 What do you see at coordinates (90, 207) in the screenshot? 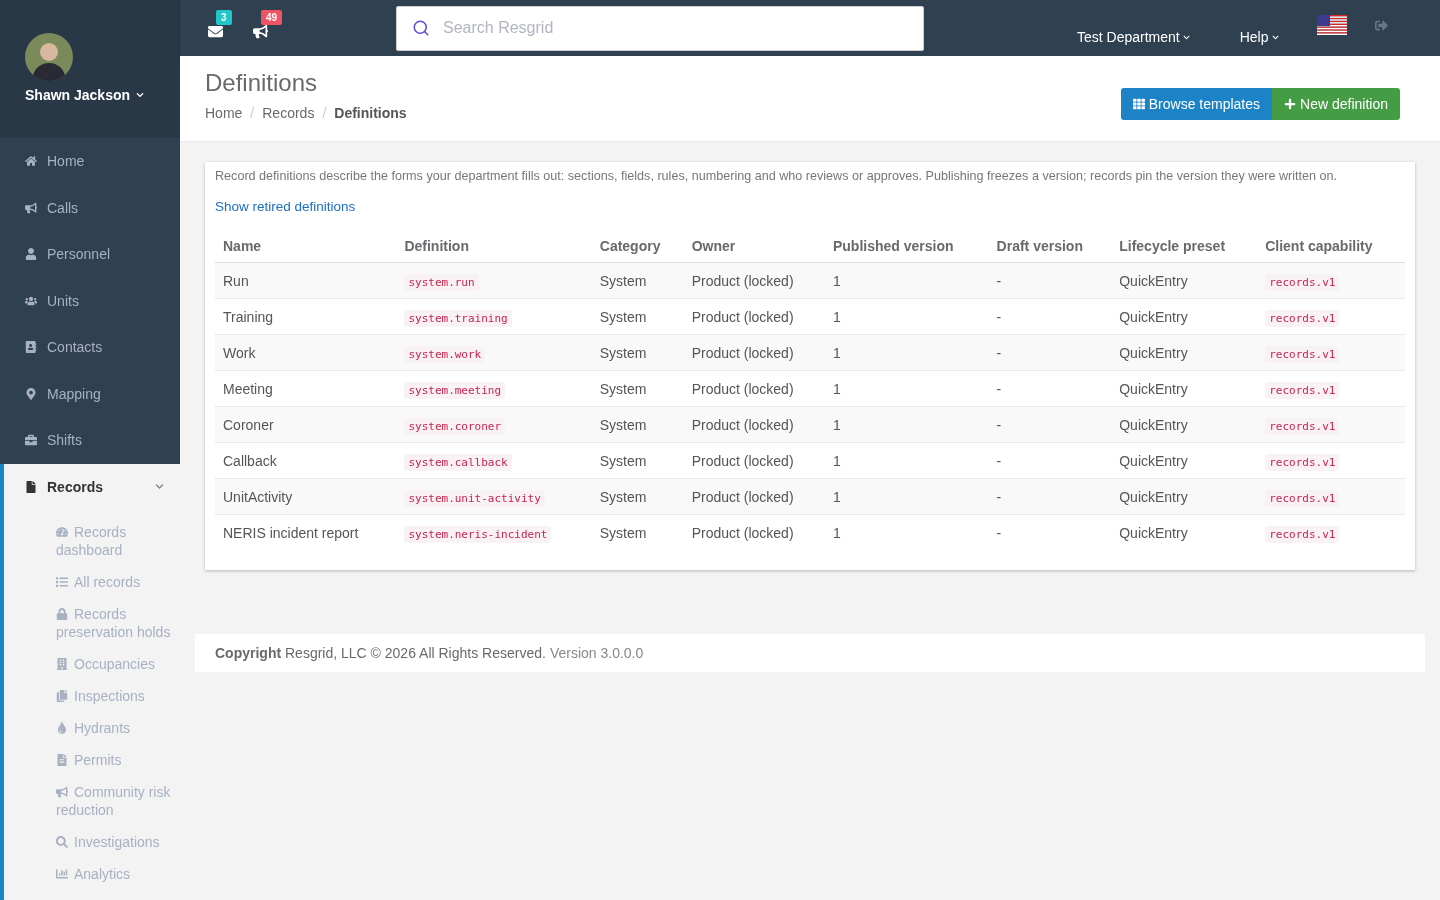
I see `nav-item: Calls` at bounding box center [90, 207].